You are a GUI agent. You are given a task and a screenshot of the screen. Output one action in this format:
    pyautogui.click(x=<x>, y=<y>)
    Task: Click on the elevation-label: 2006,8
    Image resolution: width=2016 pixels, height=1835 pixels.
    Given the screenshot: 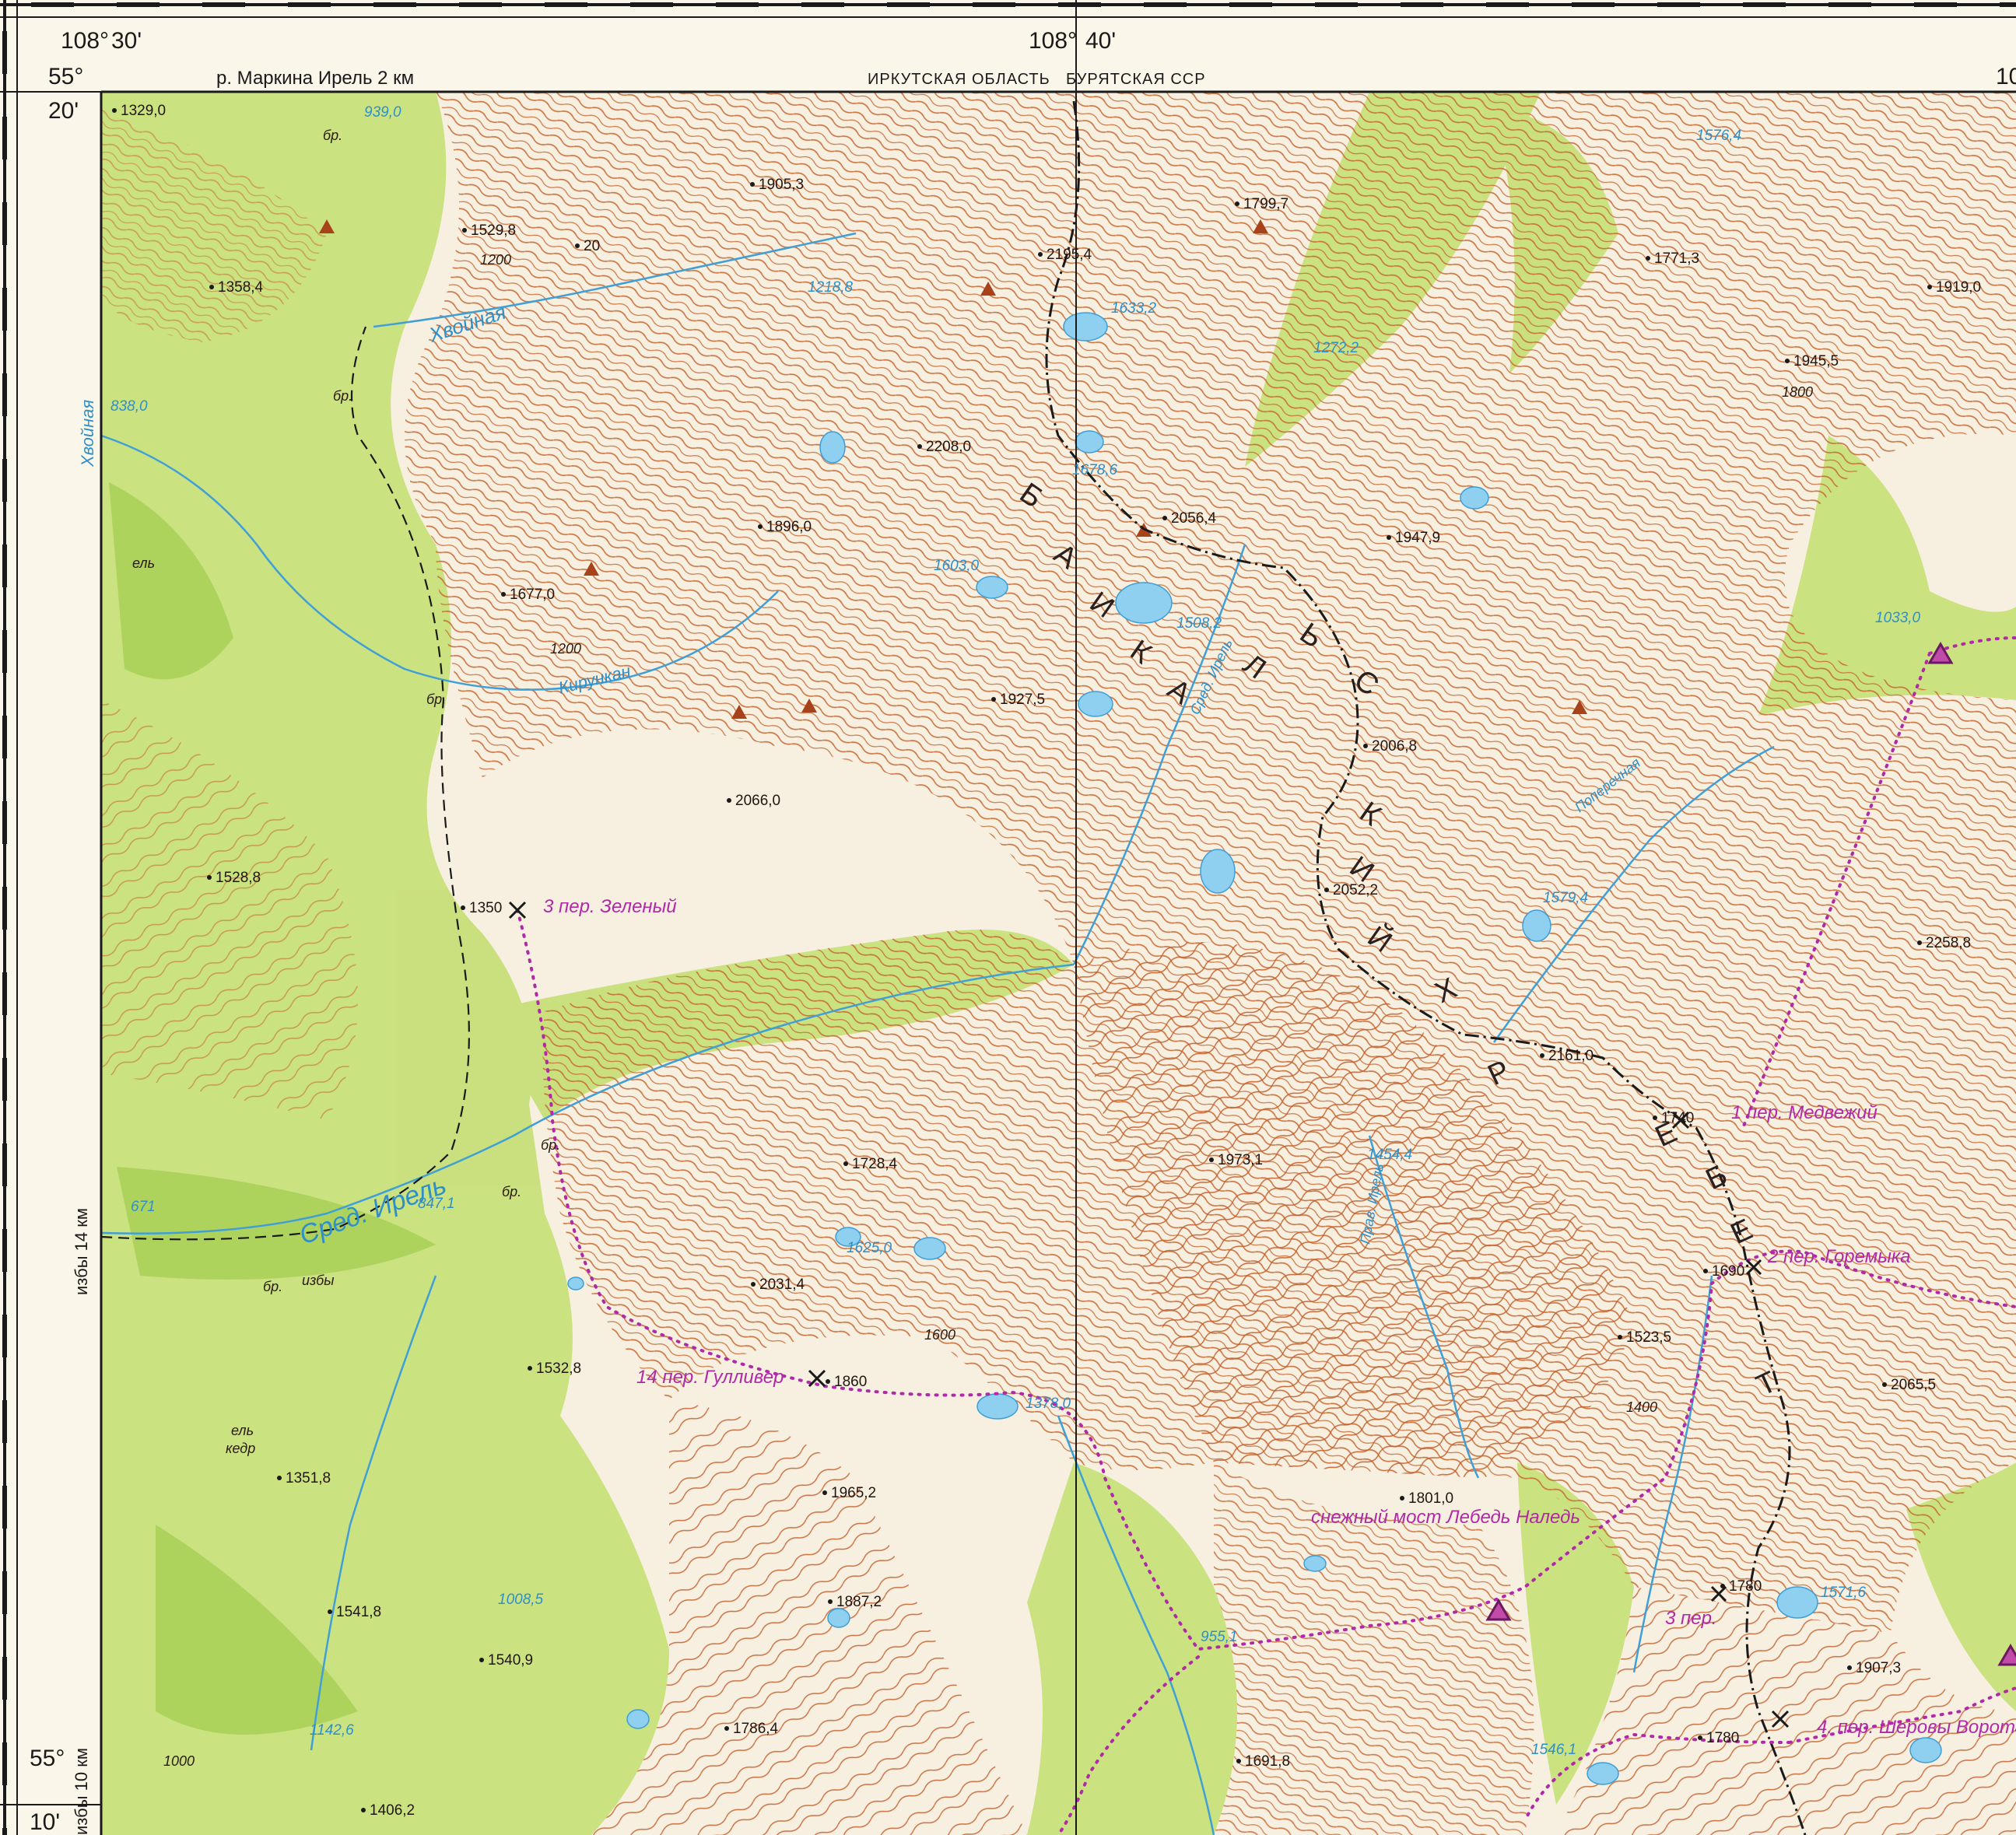 What is the action you would take?
    pyautogui.click(x=1394, y=746)
    